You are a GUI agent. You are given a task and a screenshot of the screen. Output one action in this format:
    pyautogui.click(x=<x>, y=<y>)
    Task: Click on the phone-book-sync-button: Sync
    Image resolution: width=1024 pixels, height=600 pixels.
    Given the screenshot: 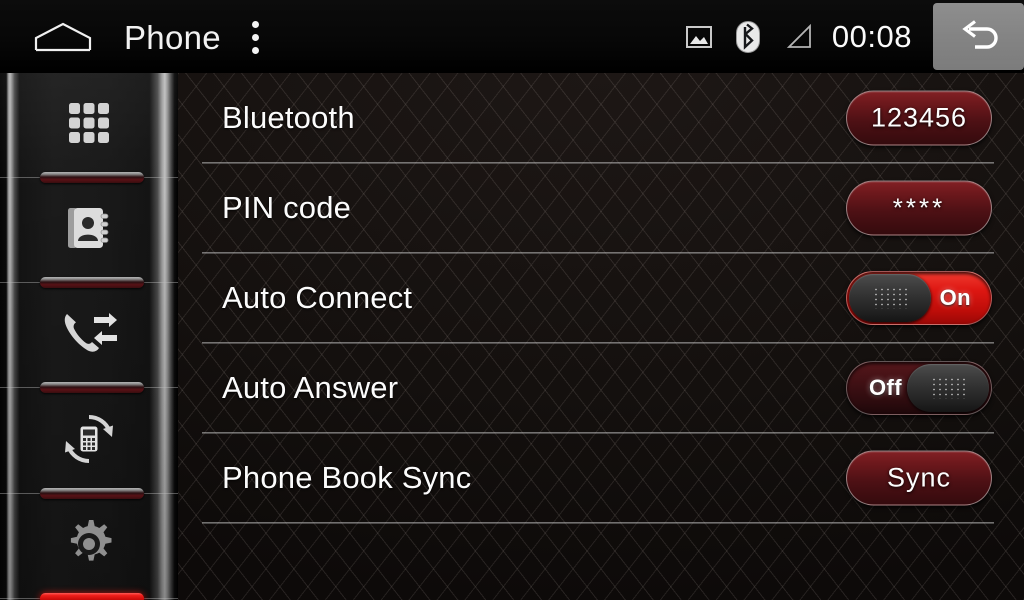 What is the action you would take?
    pyautogui.click(x=919, y=478)
    